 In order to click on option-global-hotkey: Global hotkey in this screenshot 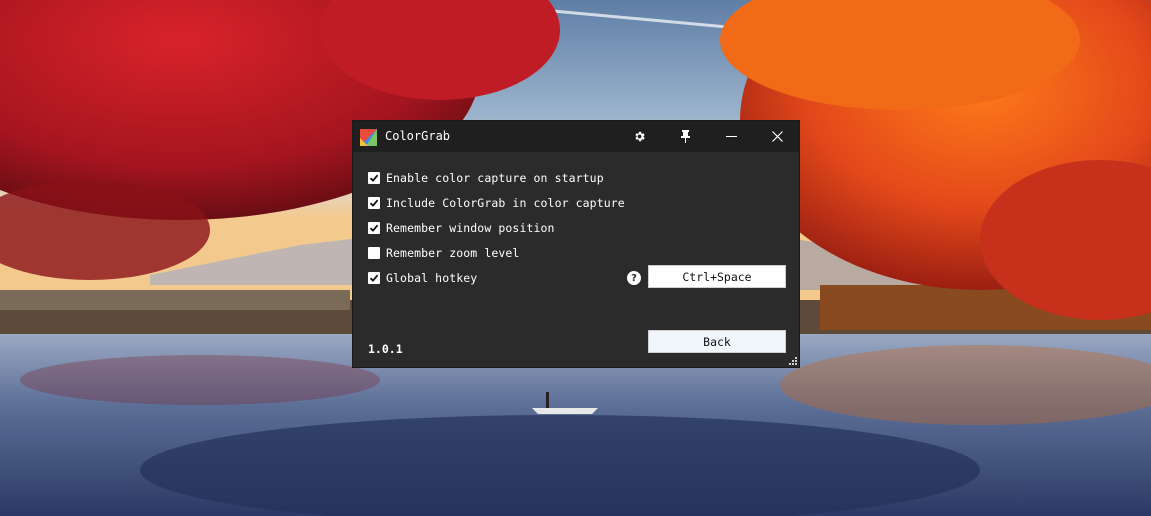, I will do `click(422, 278)`.